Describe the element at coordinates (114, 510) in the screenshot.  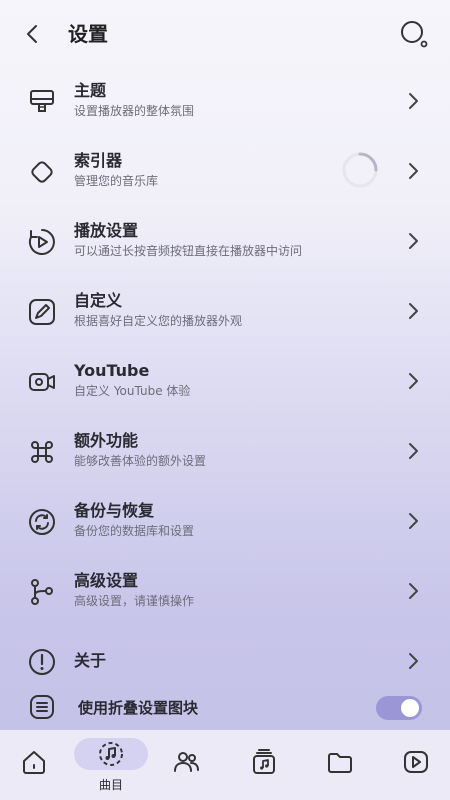
I see `settings-item-title: 备份与恢复` at that location.